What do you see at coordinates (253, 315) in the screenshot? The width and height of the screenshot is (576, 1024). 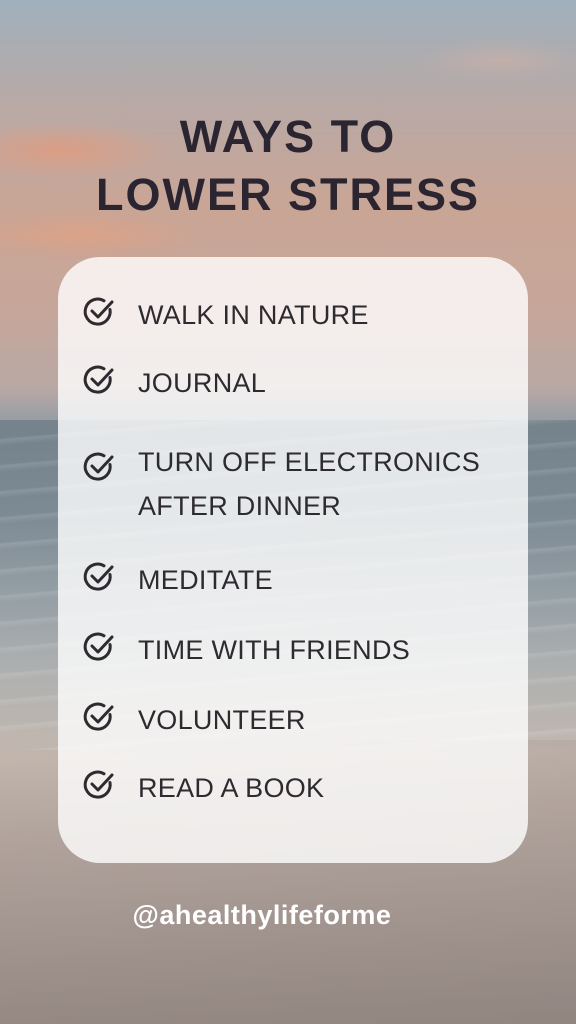 I see `list-item-label: WALK IN NATURE` at bounding box center [253, 315].